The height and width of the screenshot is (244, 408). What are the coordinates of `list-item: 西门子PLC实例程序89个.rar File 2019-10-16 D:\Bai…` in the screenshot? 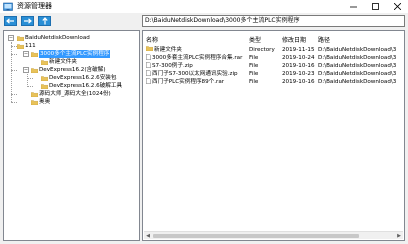 It's located at (273, 82).